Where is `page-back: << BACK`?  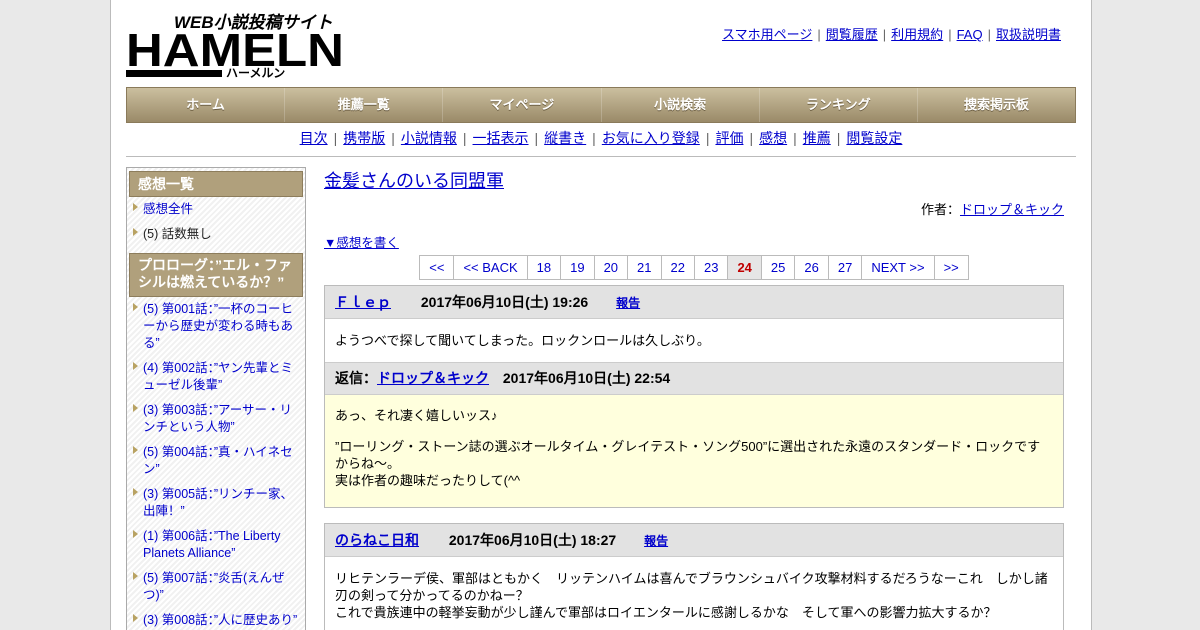 page-back: << BACK is located at coordinates (491, 267).